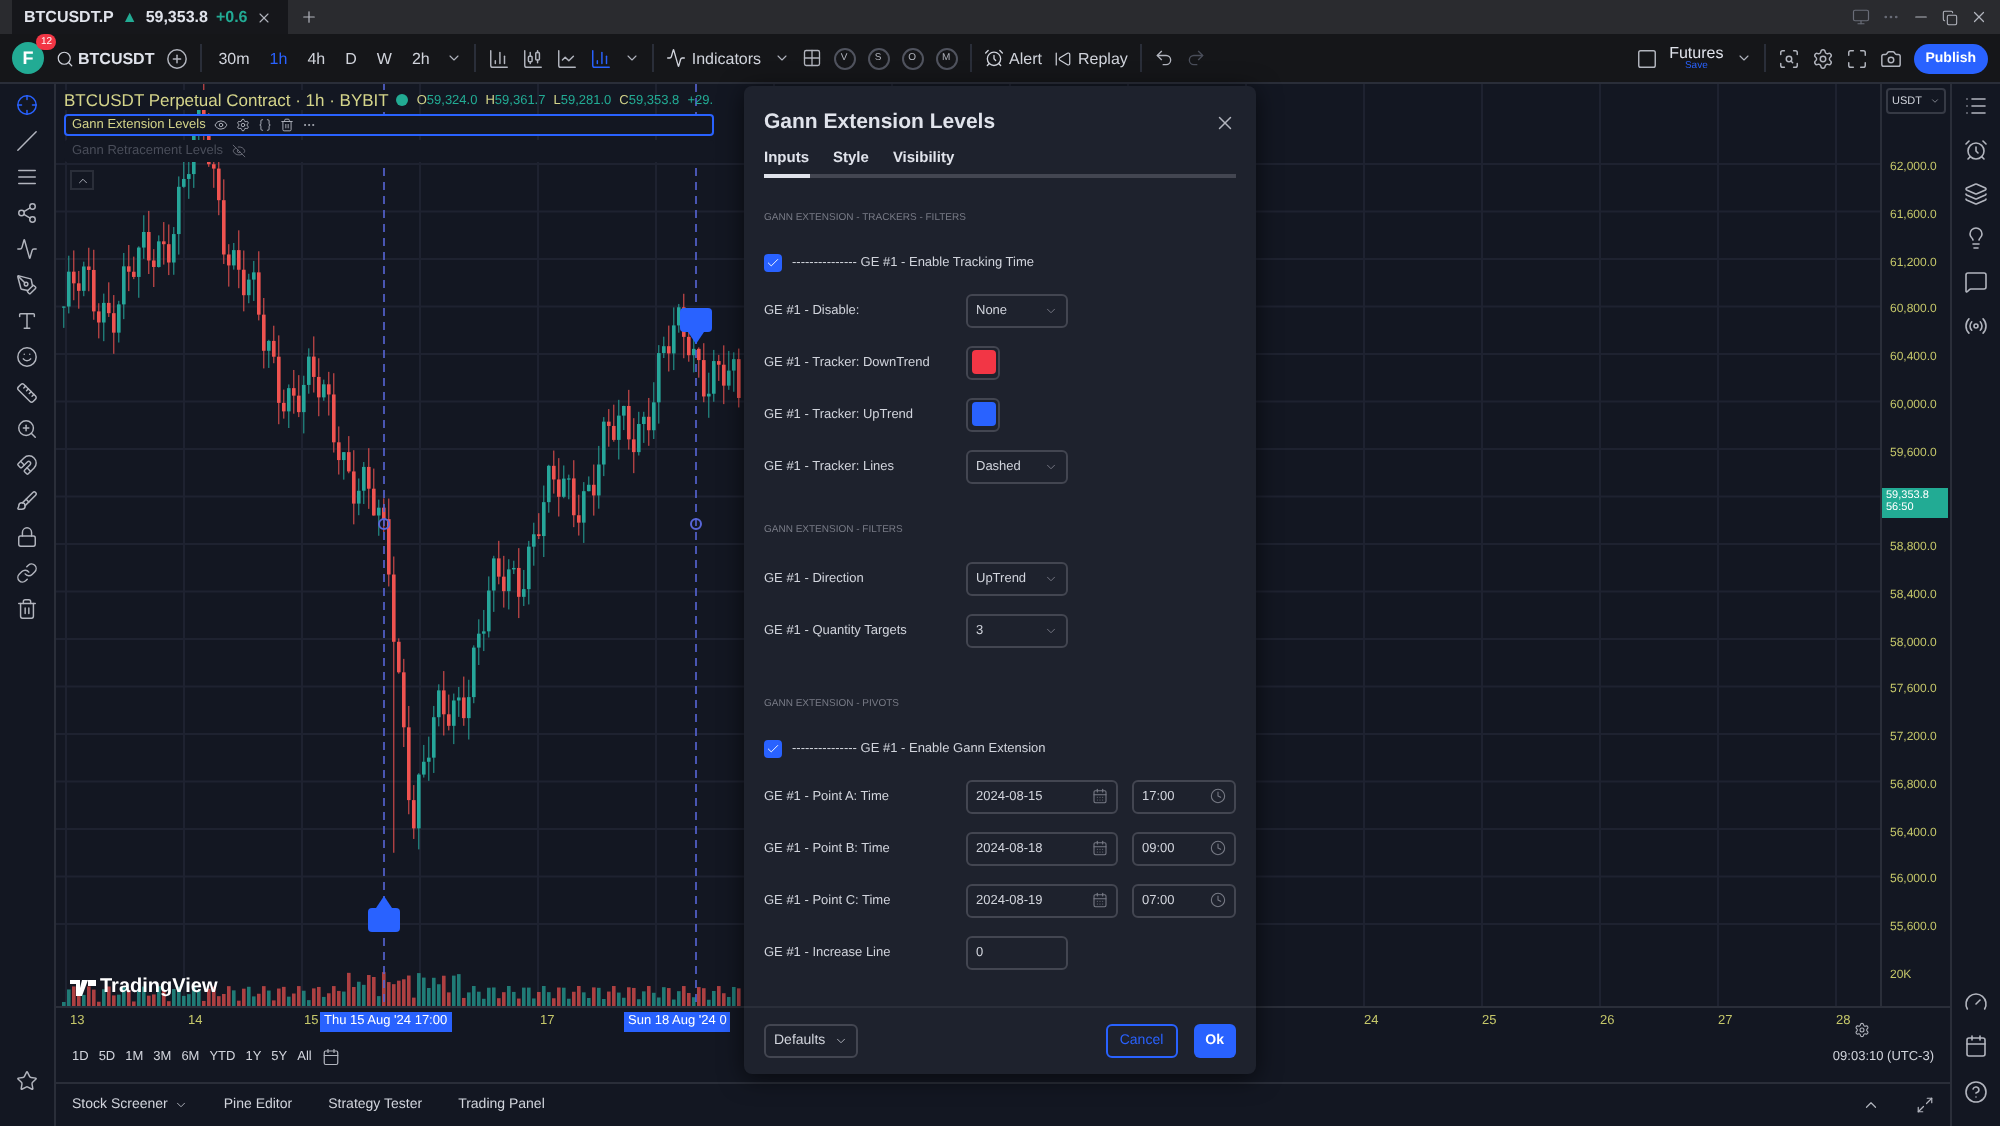 This screenshot has height=1126, width=2000. What do you see at coordinates (880, 122) in the screenshot?
I see `dialog-title: Gann Extension Levels` at bounding box center [880, 122].